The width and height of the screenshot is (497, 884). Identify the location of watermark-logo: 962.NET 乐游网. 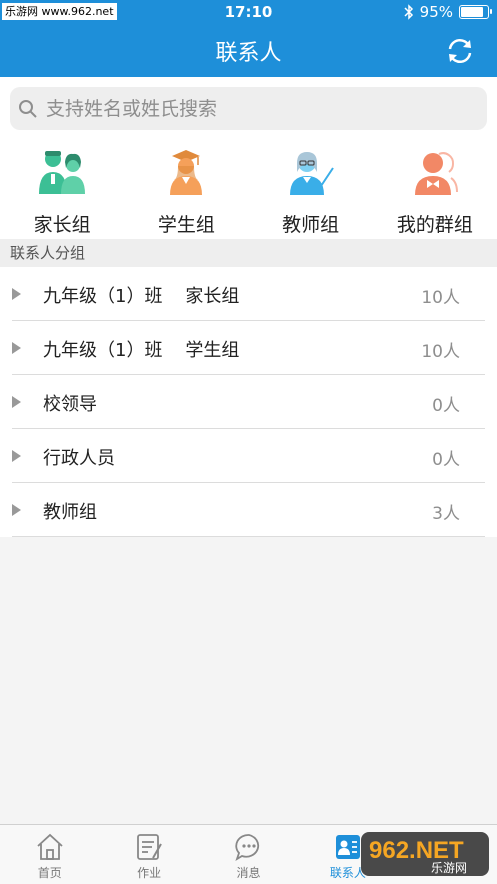
(425, 854).